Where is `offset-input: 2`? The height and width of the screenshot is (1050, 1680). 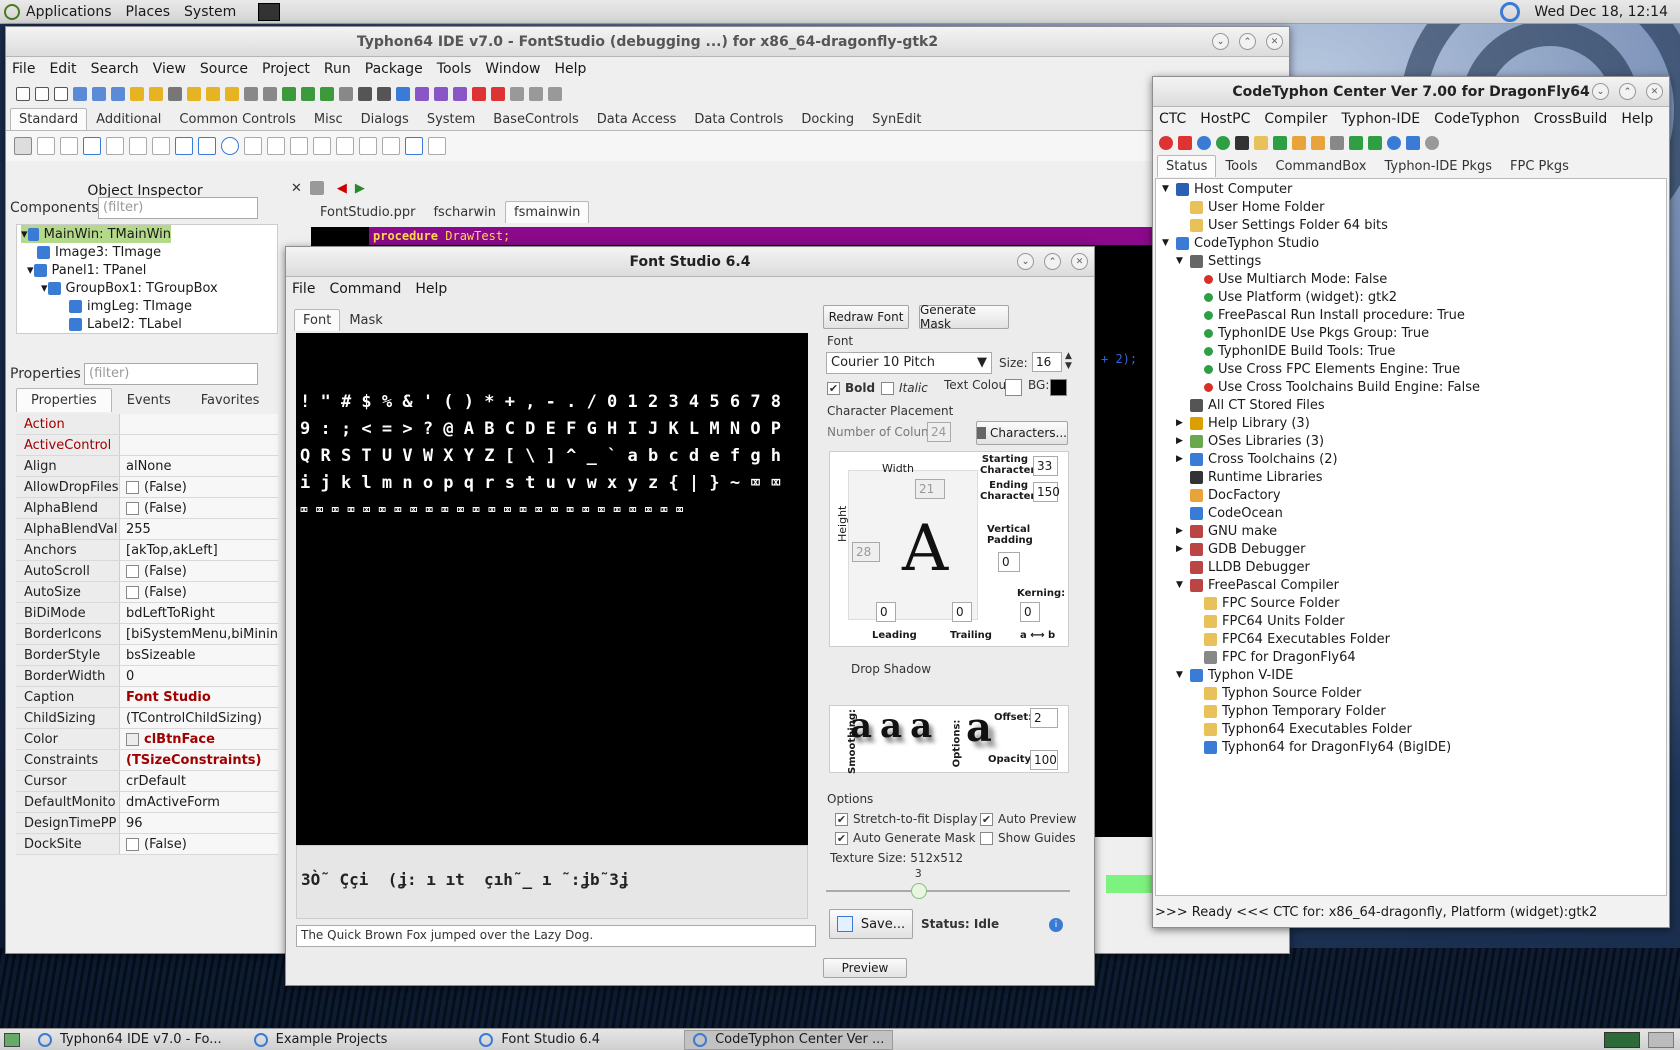
offset-input: 2 is located at coordinates (1044, 718).